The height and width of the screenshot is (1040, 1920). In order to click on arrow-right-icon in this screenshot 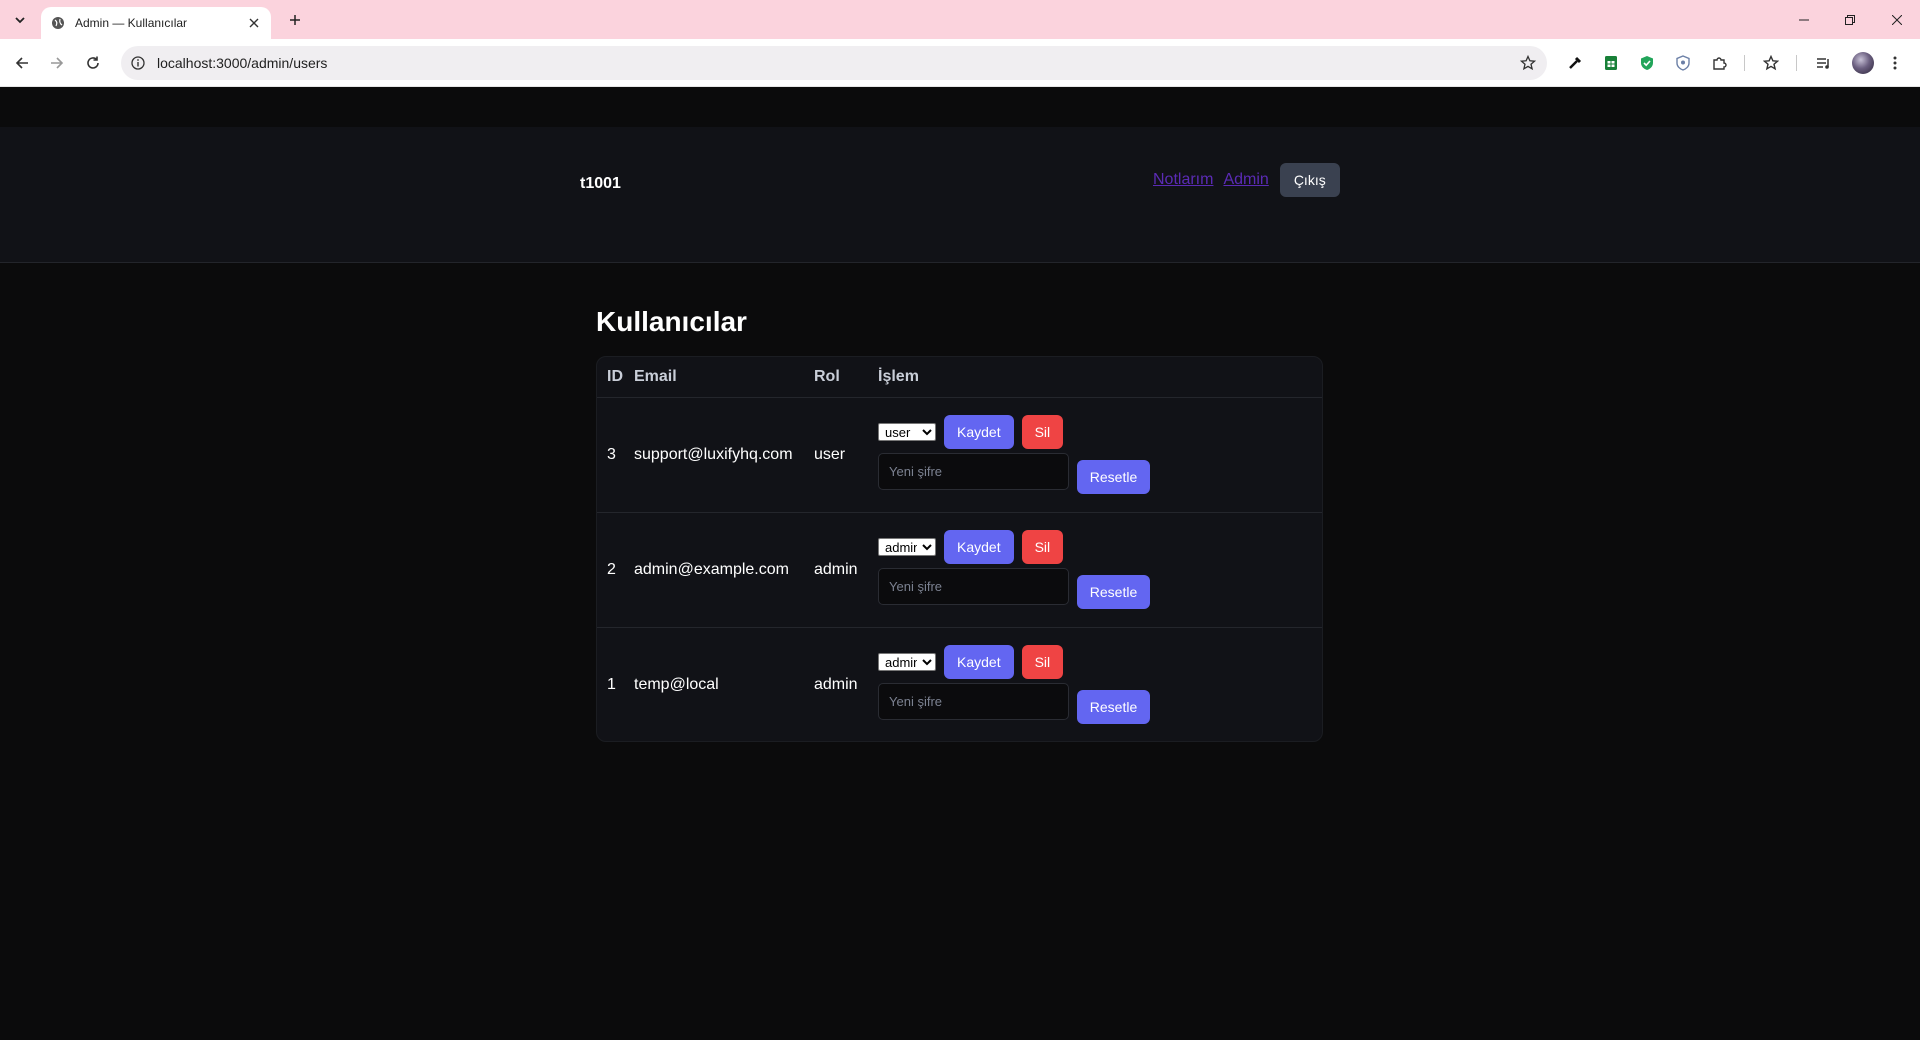, I will do `click(57, 63)`.